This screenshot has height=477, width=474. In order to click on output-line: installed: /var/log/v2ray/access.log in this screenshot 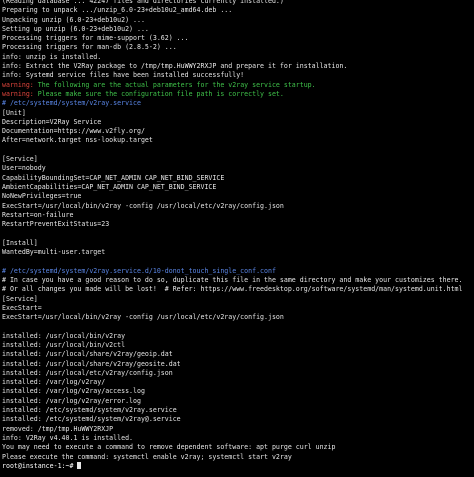, I will do `click(73, 391)`.